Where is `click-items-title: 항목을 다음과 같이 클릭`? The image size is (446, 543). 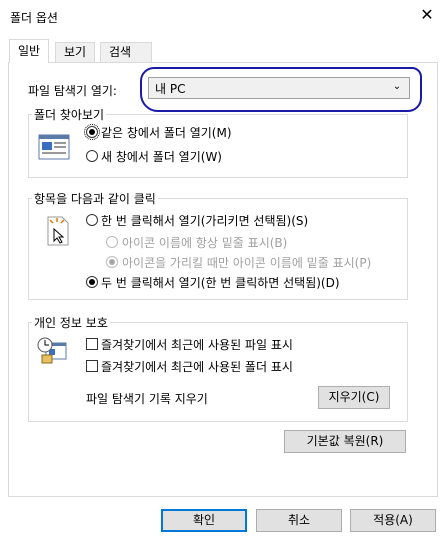
click-items-title: 항목을 다음과 같이 클릭 is located at coordinates (95, 198).